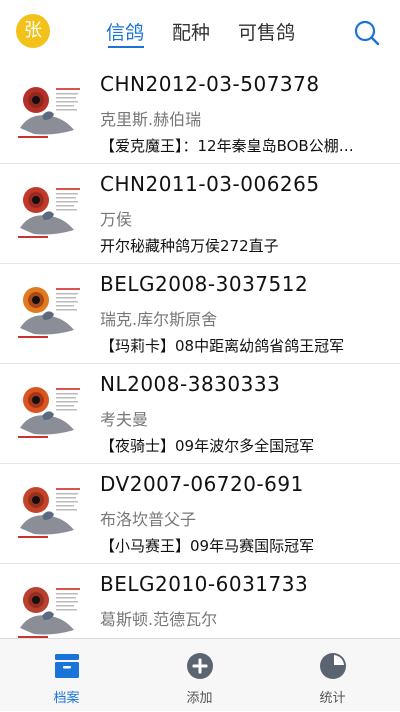 This screenshot has height=712, width=400. Describe the element at coordinates (199, 698) in the screenshot. I see `tab-add-label: 添加` at that location.